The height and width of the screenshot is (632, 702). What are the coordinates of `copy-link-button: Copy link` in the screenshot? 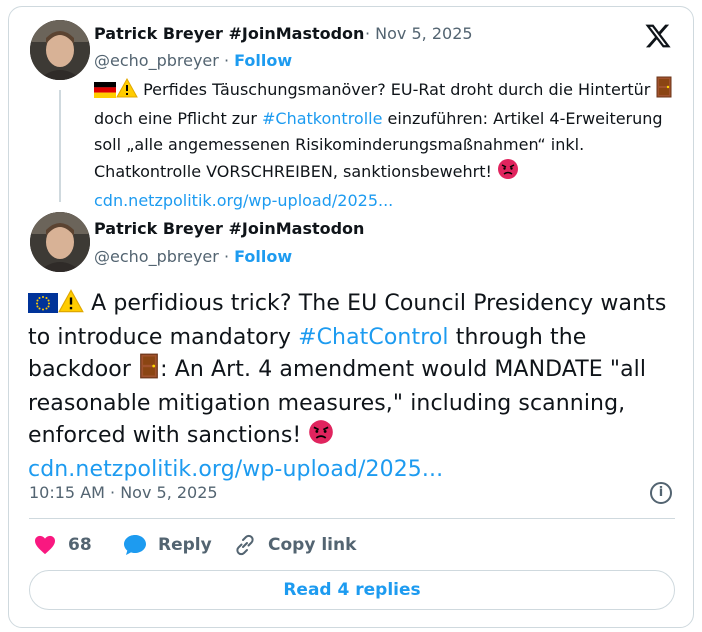 It's located at (294, 545).